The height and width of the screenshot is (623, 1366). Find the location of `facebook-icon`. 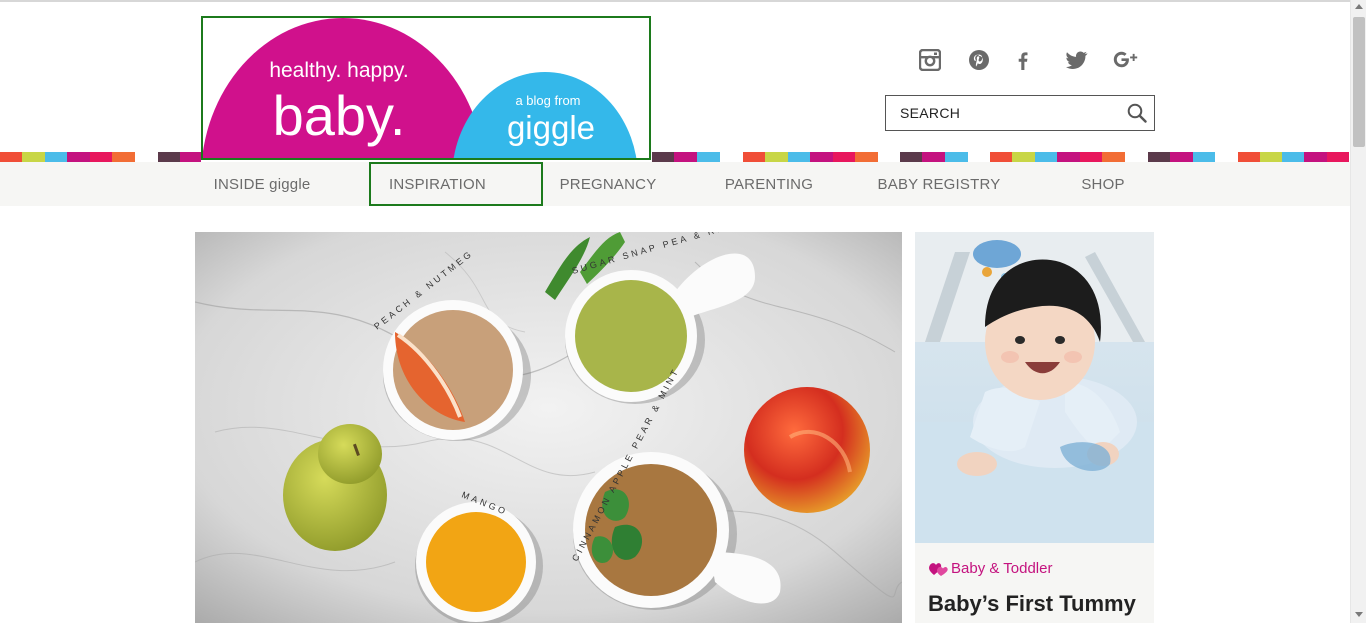

facebook-icon is located at coordinates (1023, 60).